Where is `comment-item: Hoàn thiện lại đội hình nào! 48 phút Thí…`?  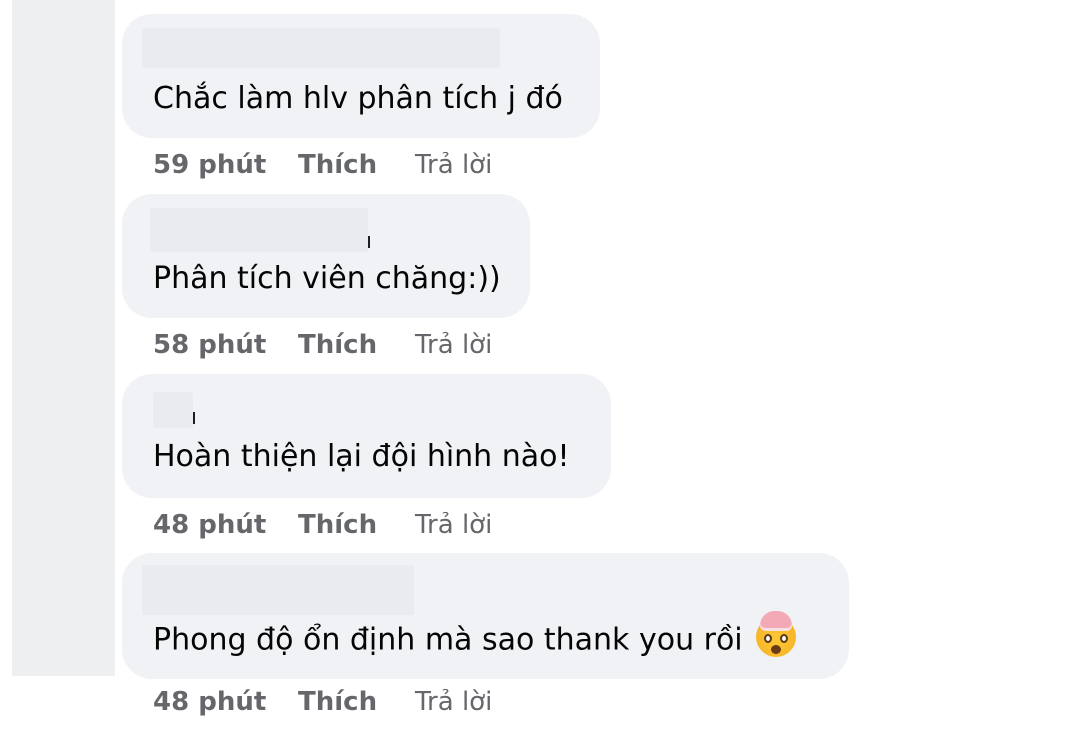
comment-item: Hoàn thiện lại đội hình nào! 48 phút Thí… is located at coordinates (366, 456).